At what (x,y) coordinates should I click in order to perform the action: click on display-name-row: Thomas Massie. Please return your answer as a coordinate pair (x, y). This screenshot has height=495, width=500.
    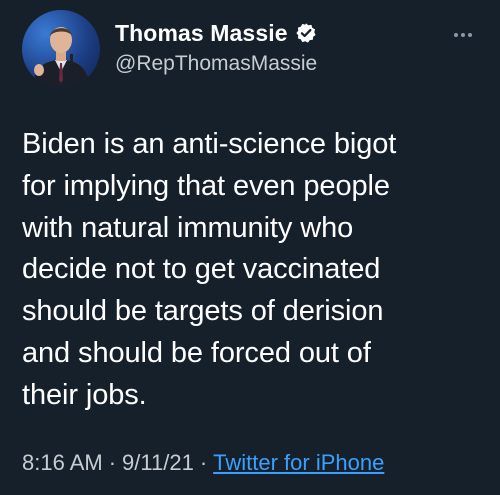
    Looking at the image, I should click on (265, 33).